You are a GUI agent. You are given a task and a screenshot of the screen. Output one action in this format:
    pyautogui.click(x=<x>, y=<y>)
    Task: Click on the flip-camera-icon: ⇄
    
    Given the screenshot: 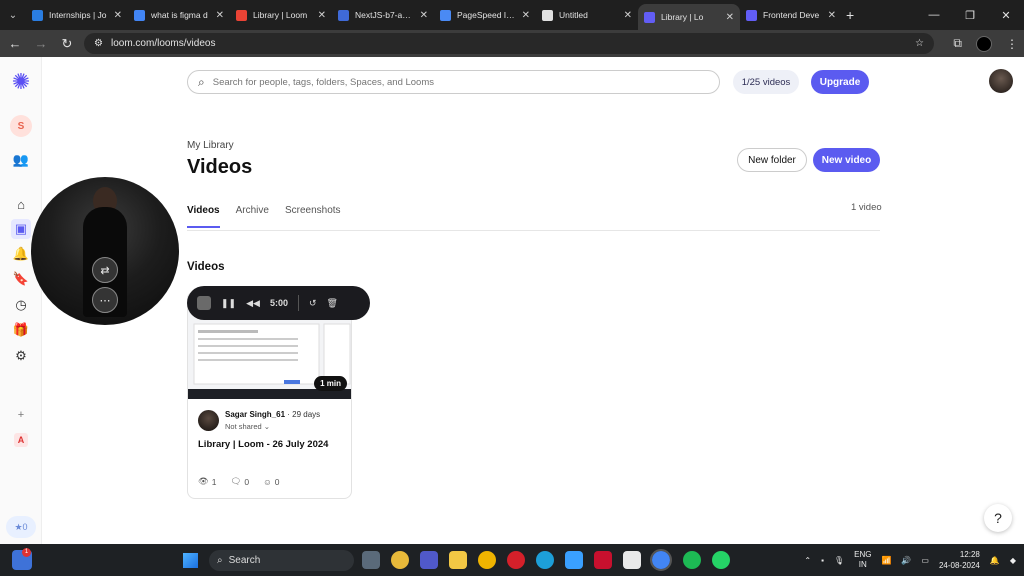 What is the action you would take?
    pyautogui.click(x=105, y=270)
    